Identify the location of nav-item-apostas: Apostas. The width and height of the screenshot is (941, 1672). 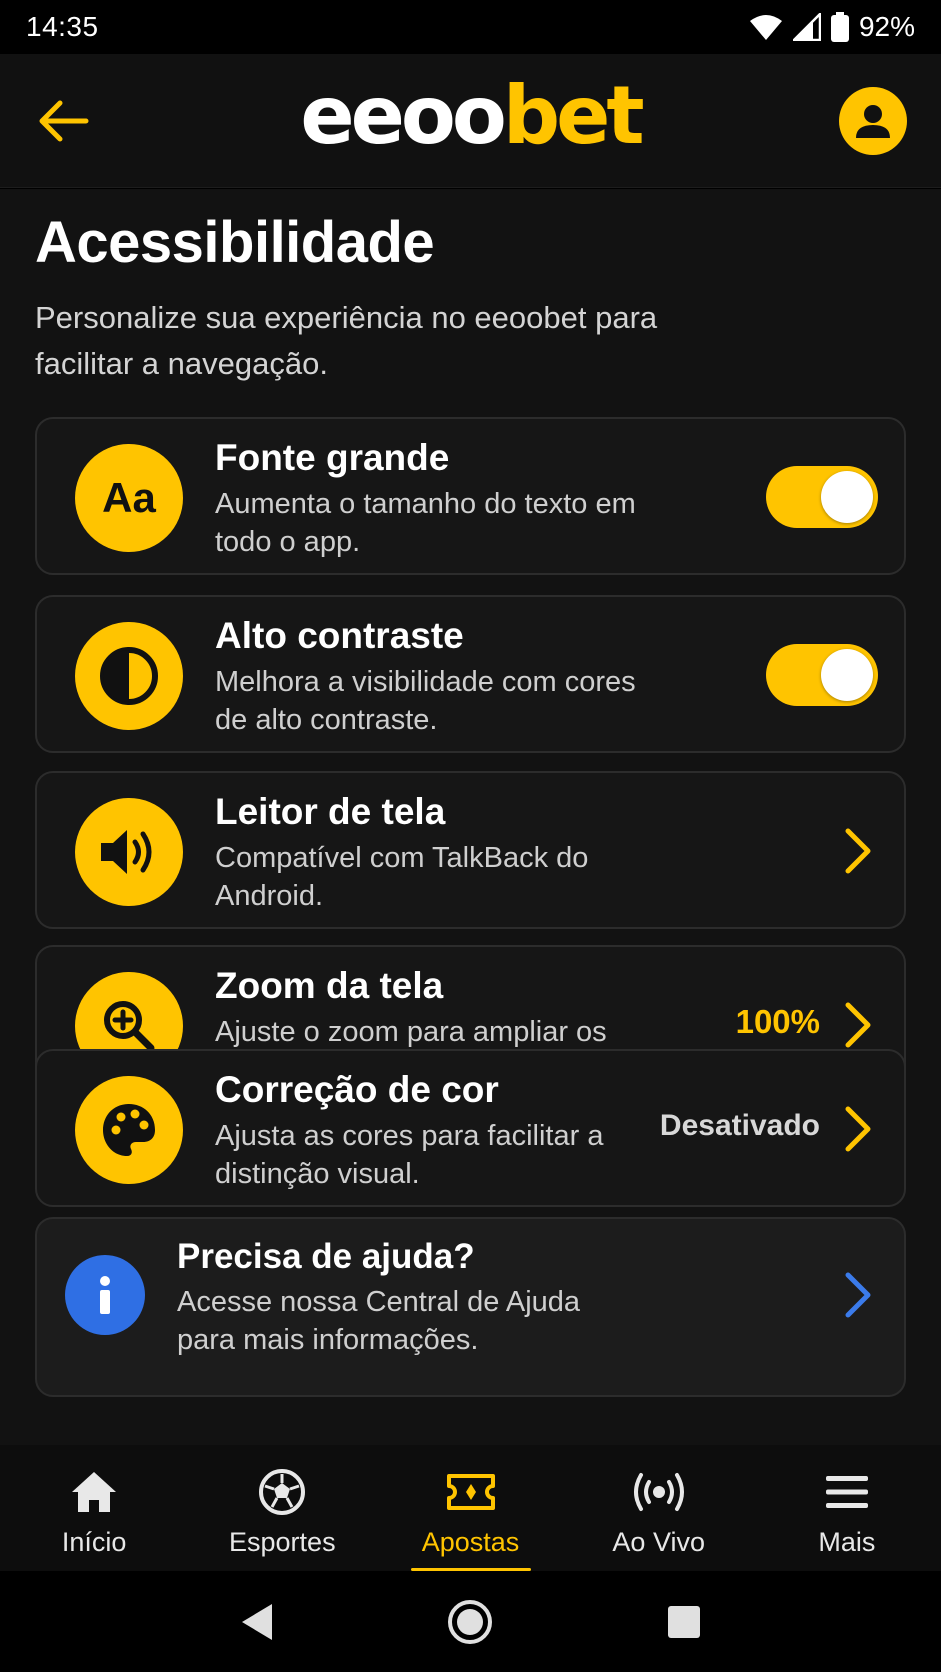
(470, 1508).